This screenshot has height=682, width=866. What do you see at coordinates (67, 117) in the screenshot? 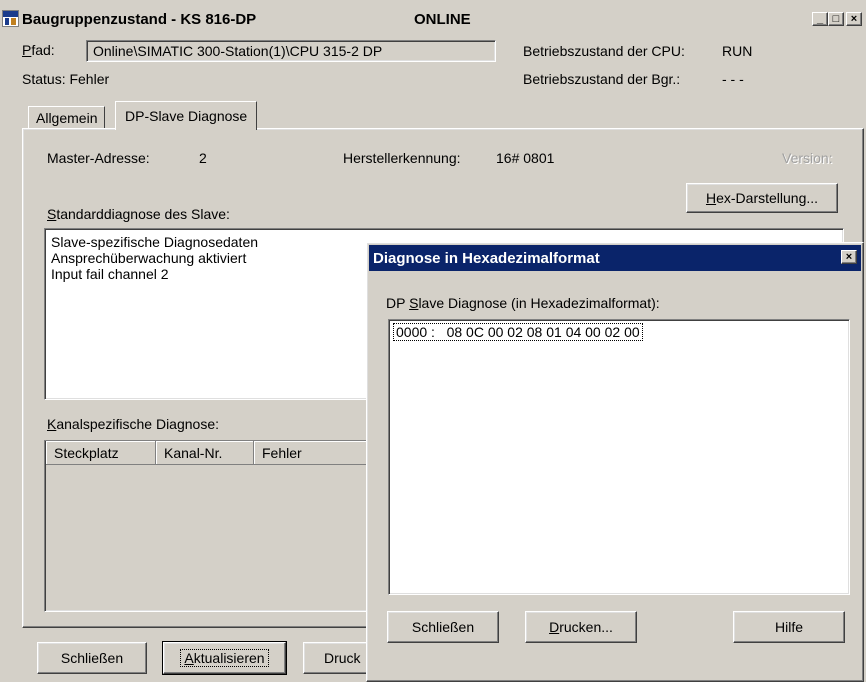
I see `tab-allgemein: Allgemein` at bounding box center [67, 117].